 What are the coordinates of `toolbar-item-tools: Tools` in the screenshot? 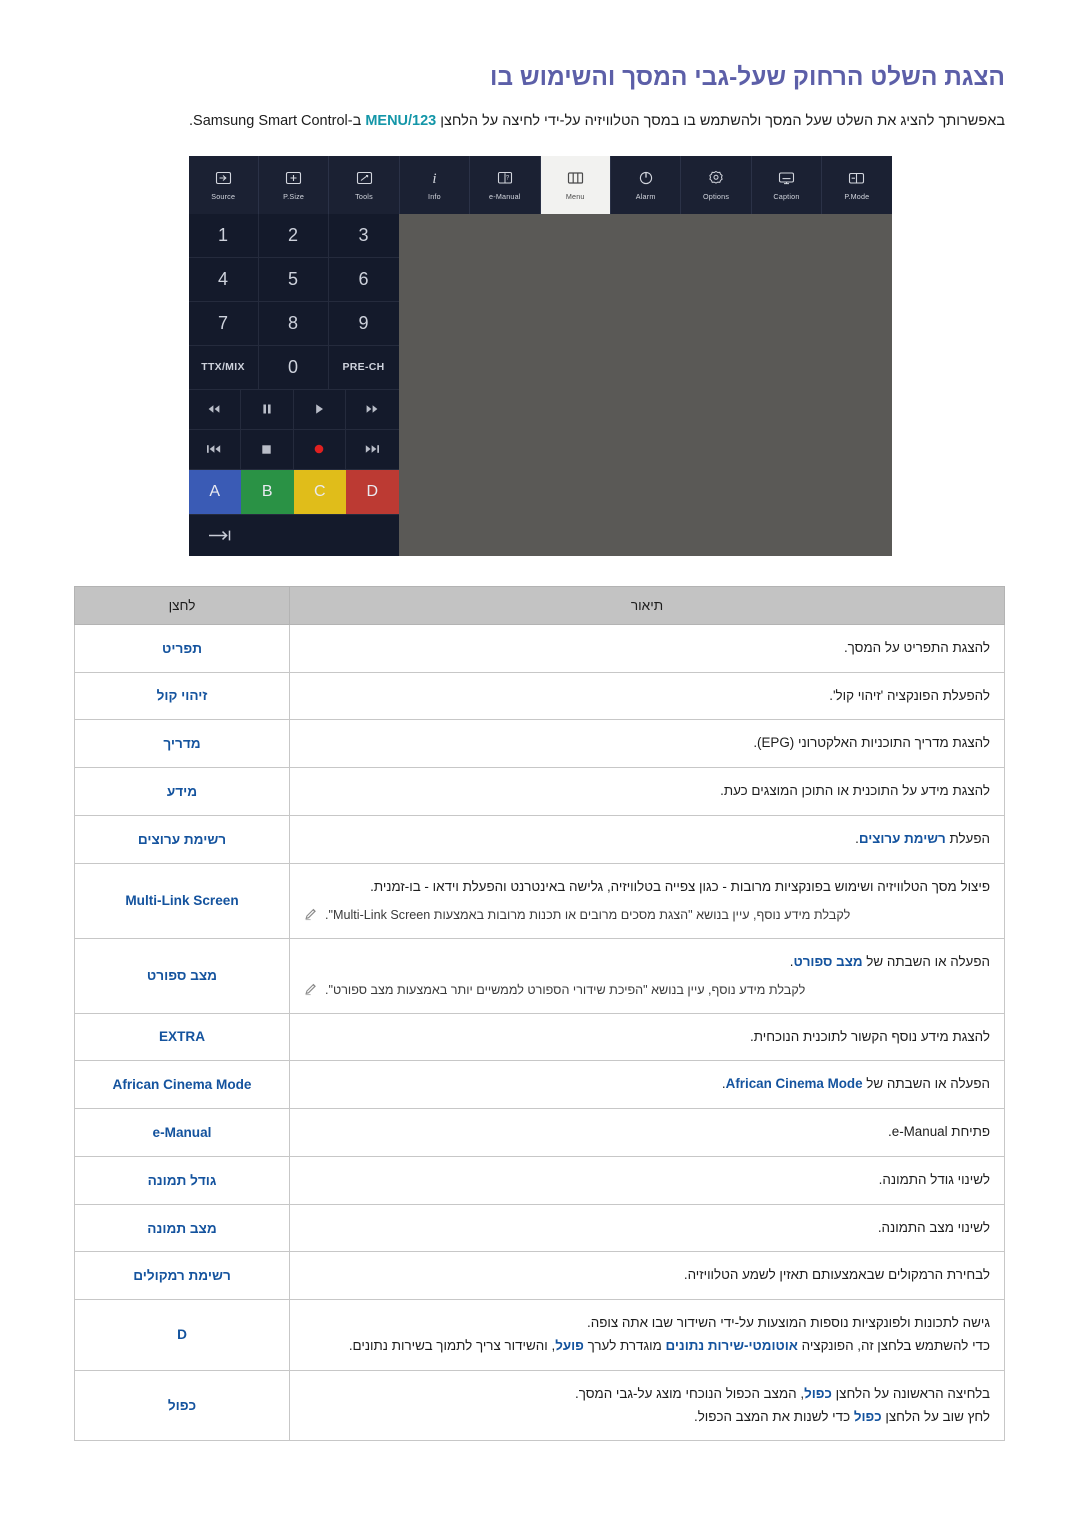 It's located at (364, 184).